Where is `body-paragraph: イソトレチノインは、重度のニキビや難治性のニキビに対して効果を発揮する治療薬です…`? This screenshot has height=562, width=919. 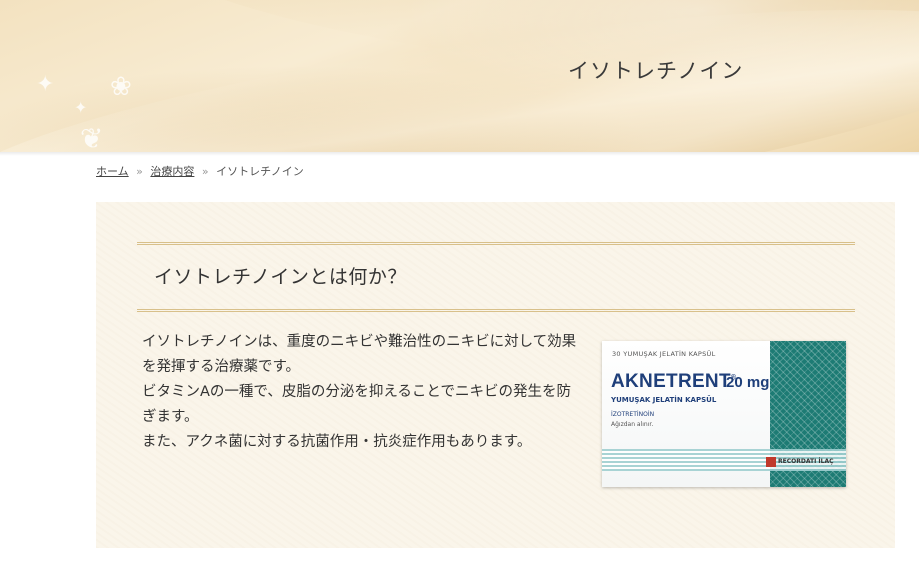 body-paragraph: イソトレチノインは、重度のニキビや難治性のニキビに対して効果を発揮する治療薬です… is located at coordinates (359, 354).